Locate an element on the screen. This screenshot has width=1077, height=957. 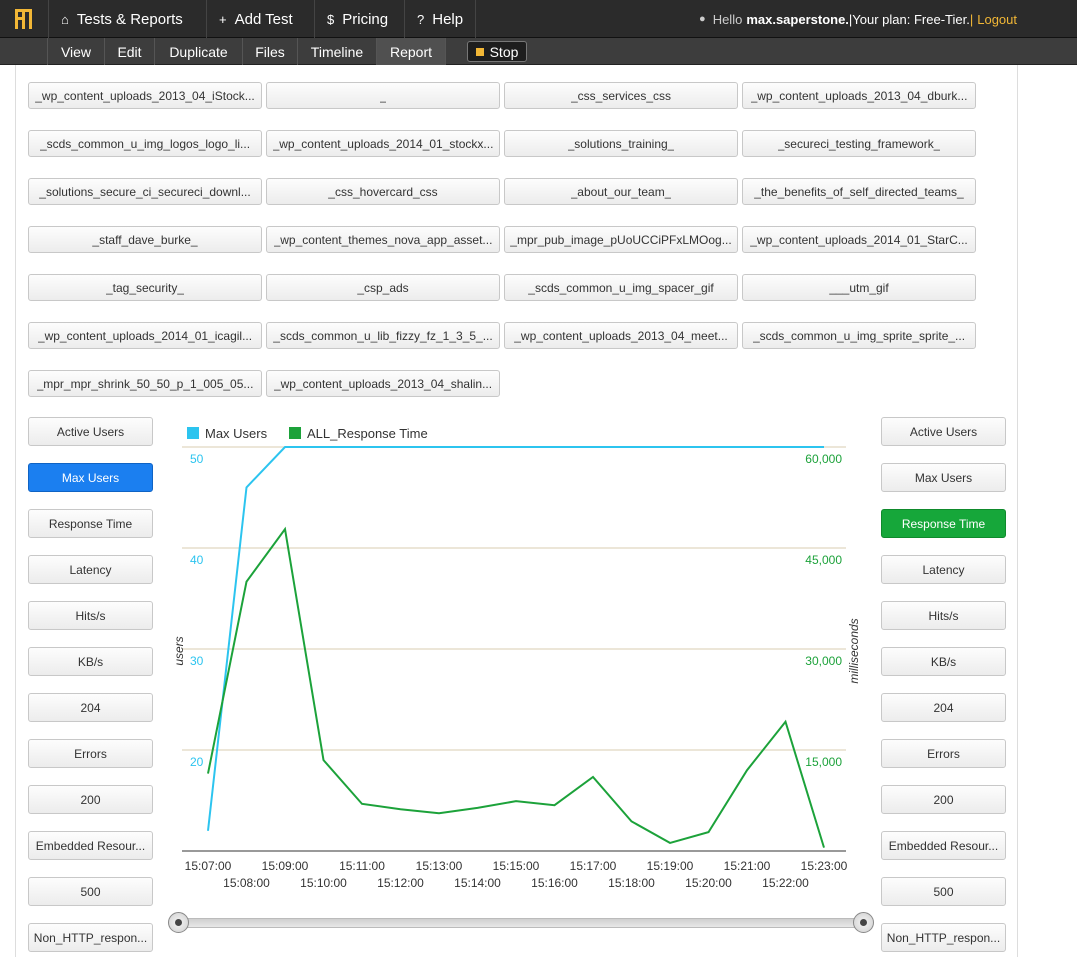
label-button: _the_benefits_of_self_directed_teams_ is located at coordinates (859, 191).